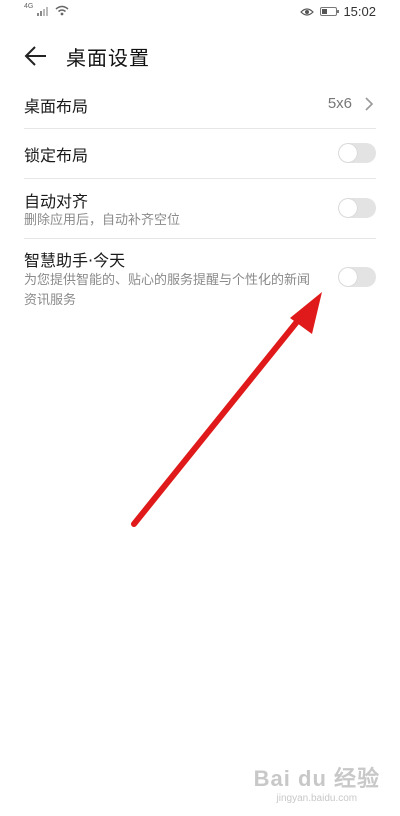 The height and width of the screenshot is (816, 400). I want to click on lock-layout-label: 锁定布局, so click(56, 155).